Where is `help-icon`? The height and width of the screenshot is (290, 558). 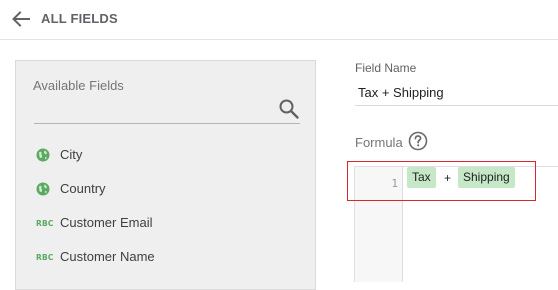
help-icon is located at coordinates (418, 141).